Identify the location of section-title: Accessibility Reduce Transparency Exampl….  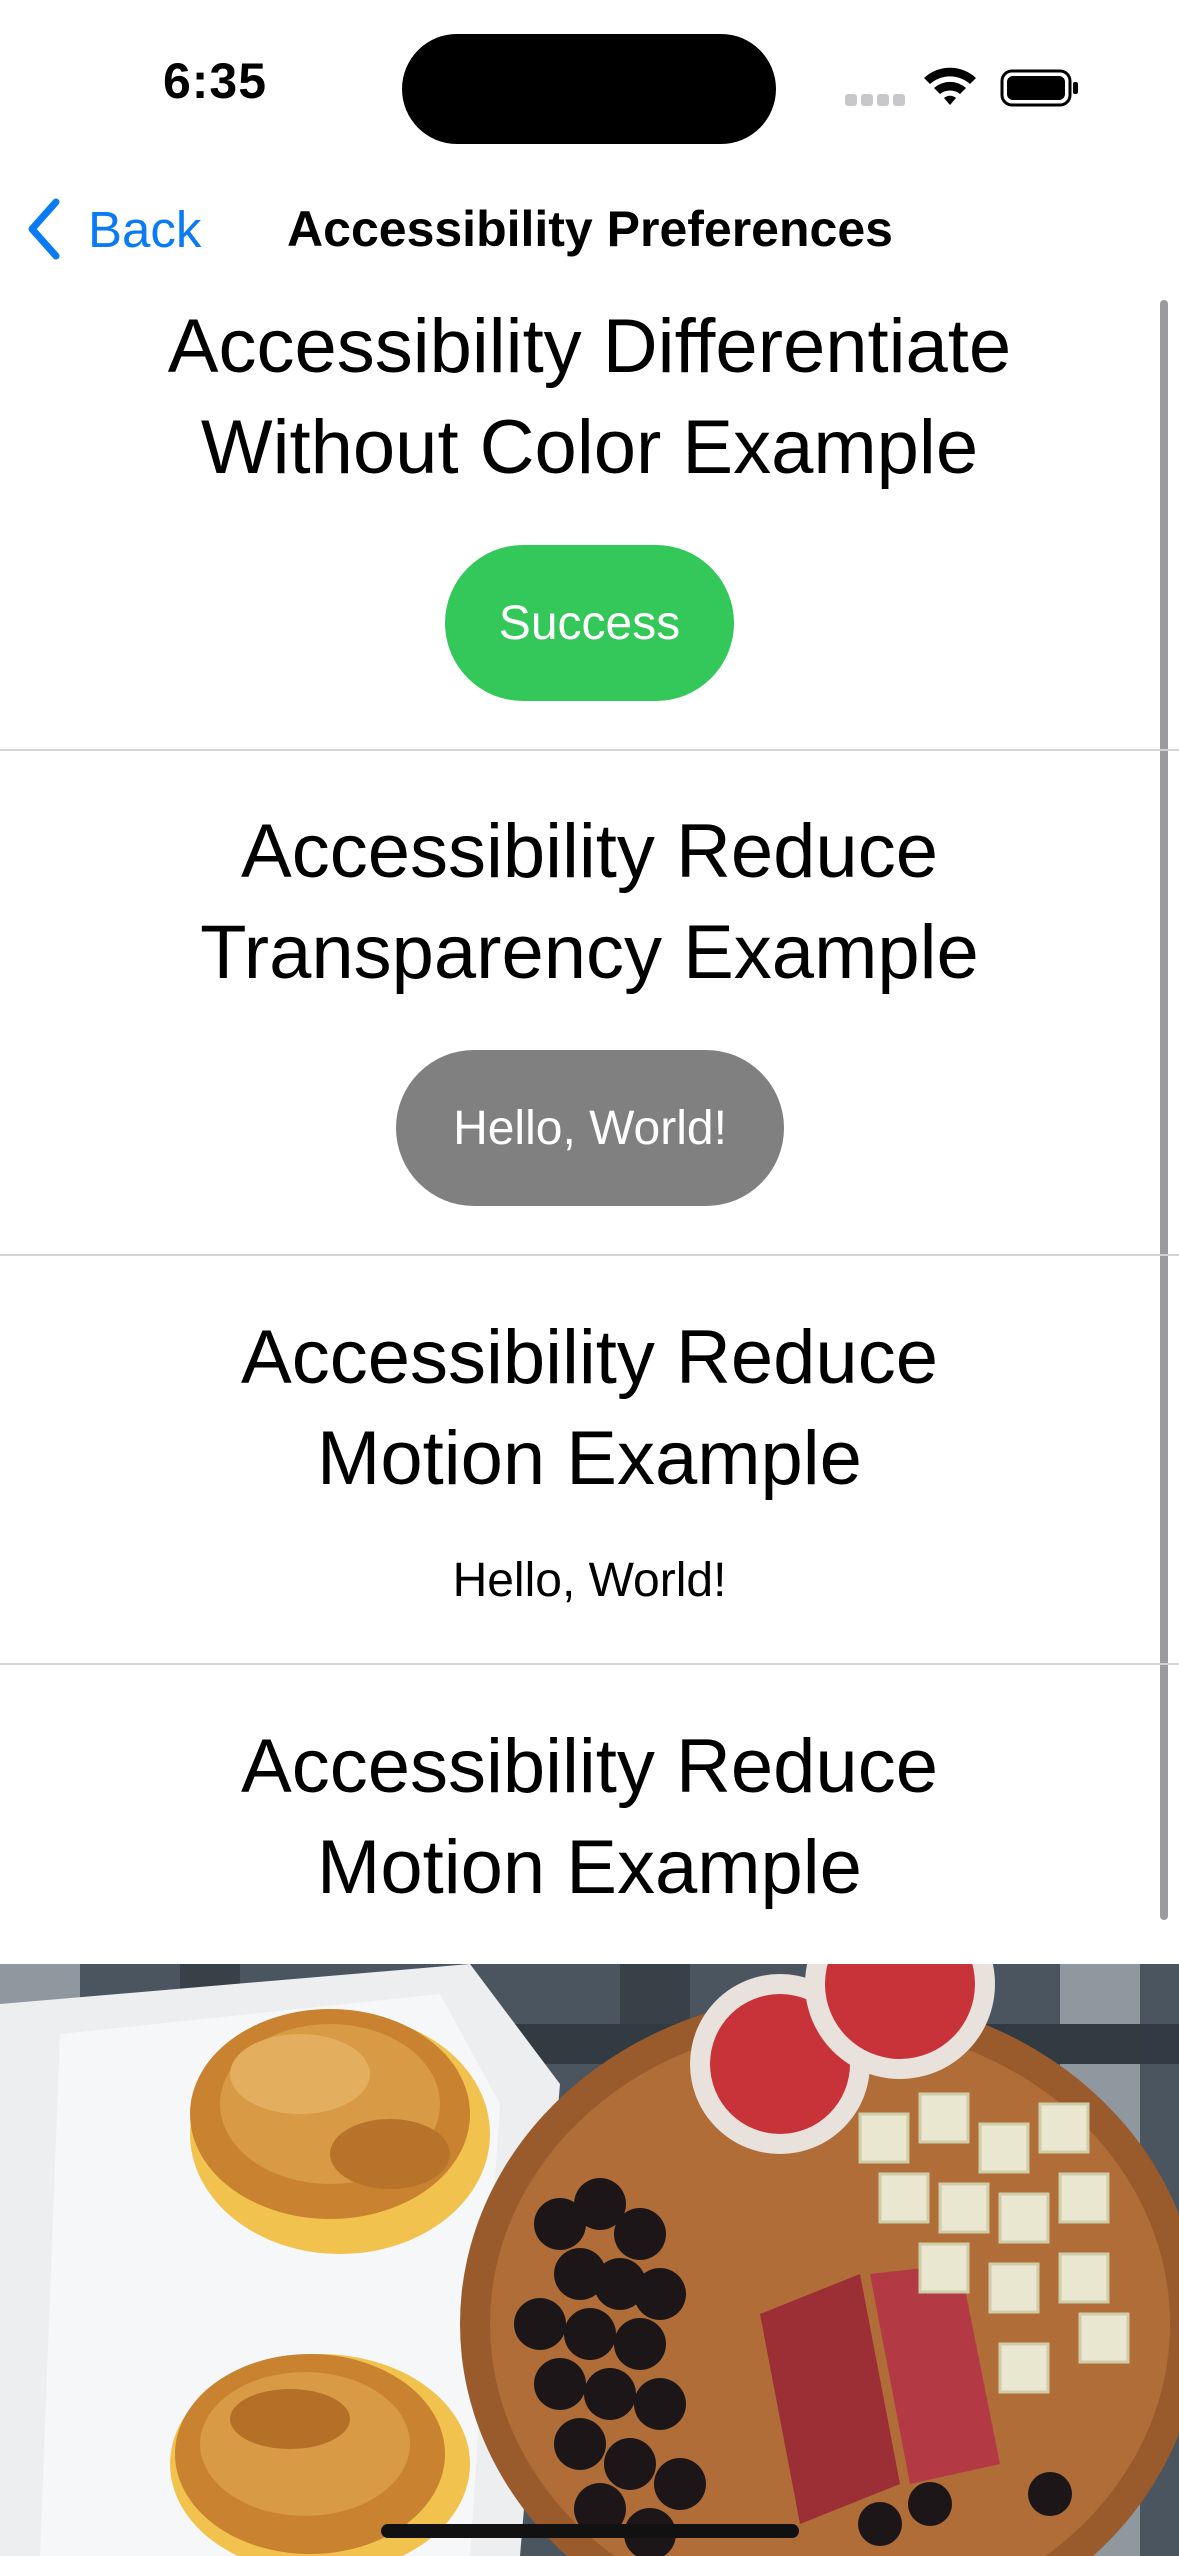
(590, 902).